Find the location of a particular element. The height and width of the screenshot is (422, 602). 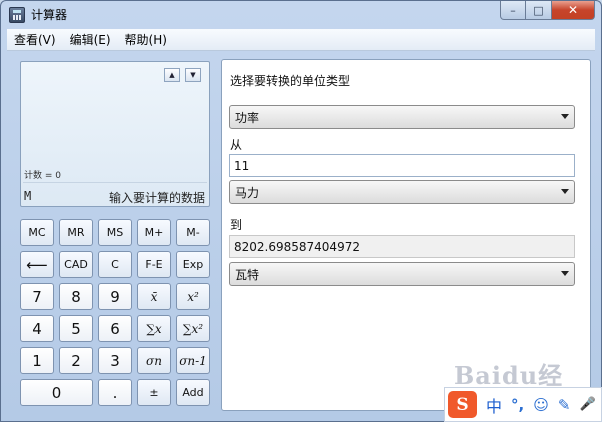

from-value-input: 11 is located at coordinates (402, 165).